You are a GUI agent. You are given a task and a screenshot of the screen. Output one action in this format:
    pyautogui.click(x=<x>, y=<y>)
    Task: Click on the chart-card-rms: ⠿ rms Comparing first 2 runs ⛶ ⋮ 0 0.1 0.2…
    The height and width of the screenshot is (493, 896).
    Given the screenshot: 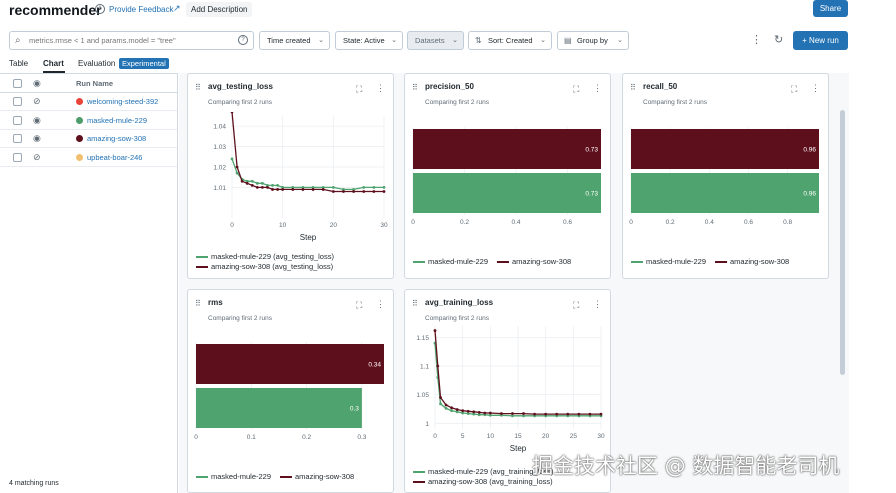 What is the action you would take?
    pyautogui.click(x=290, y=391)
    